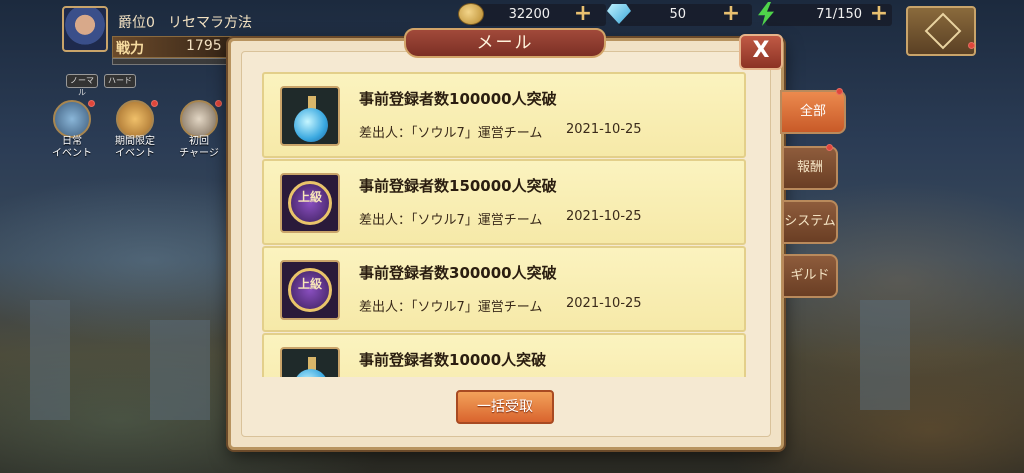  I want to click on coin-icon, so click(471, 14).